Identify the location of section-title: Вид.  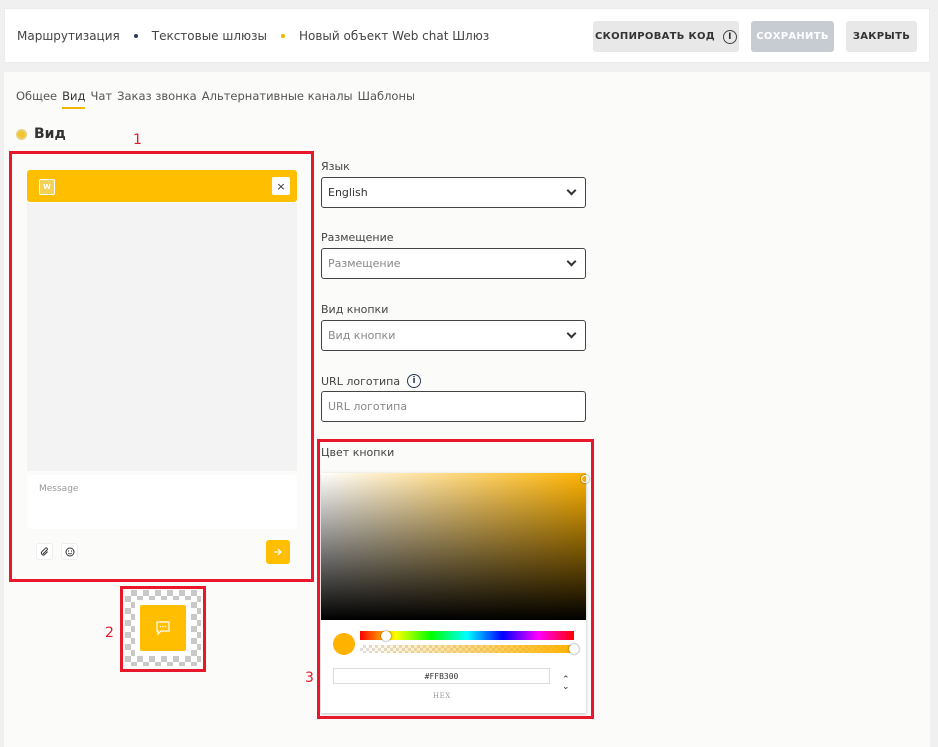
(50, 134).